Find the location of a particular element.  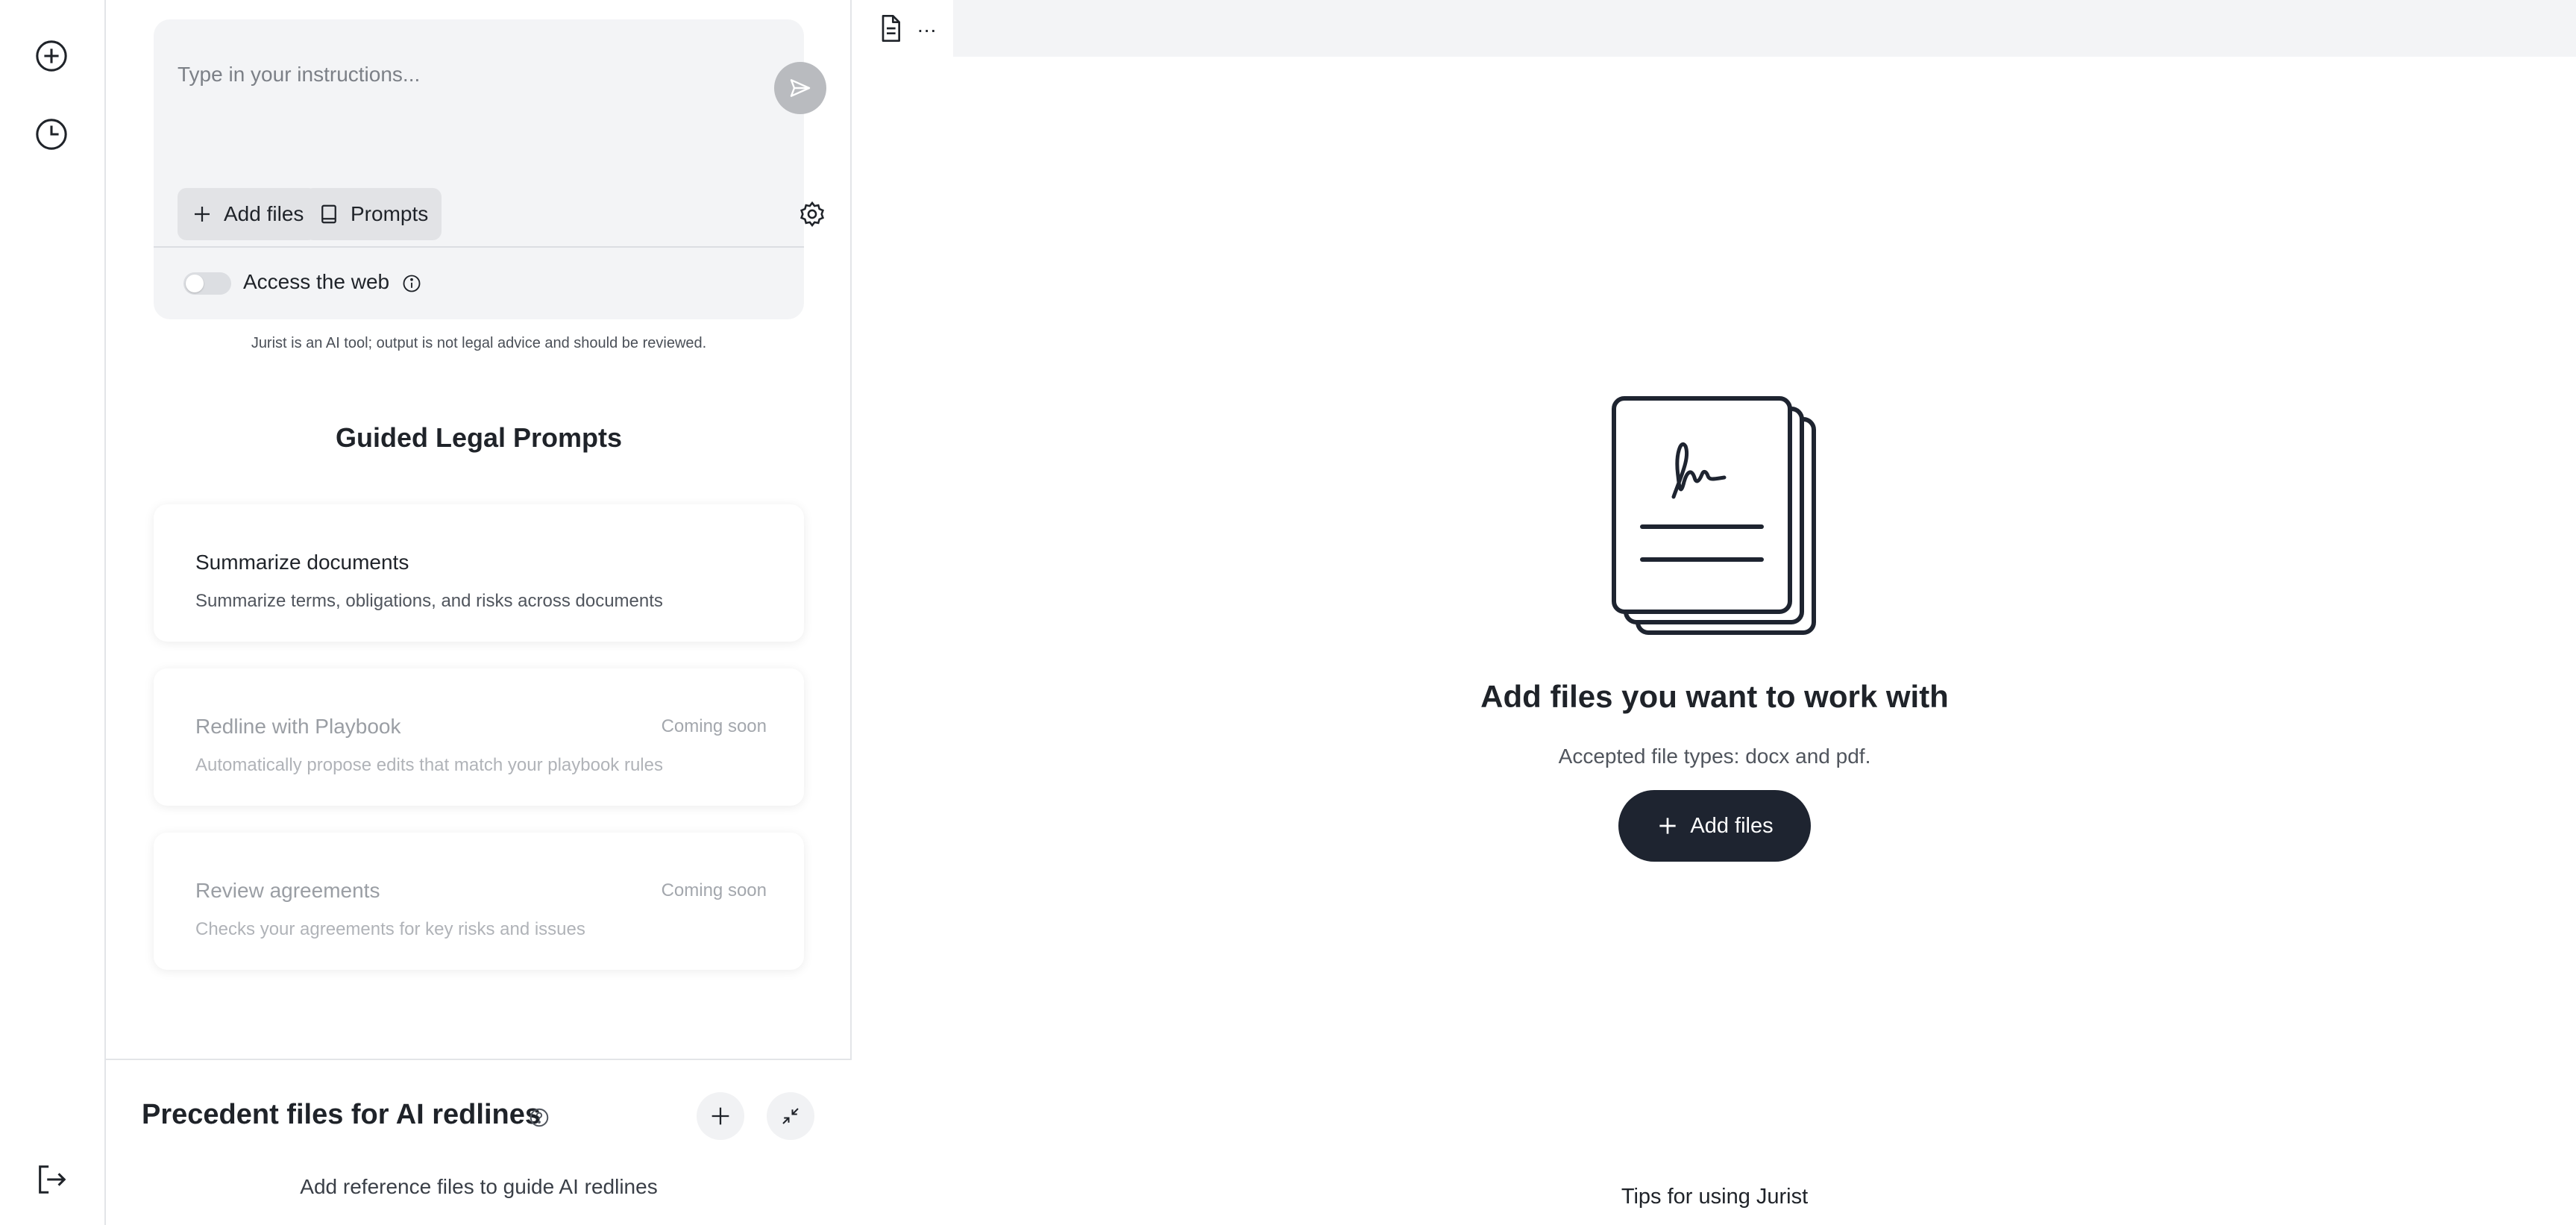

guided-prompts-title: Guided Legal Prompts is located at coordinates (479, 437).